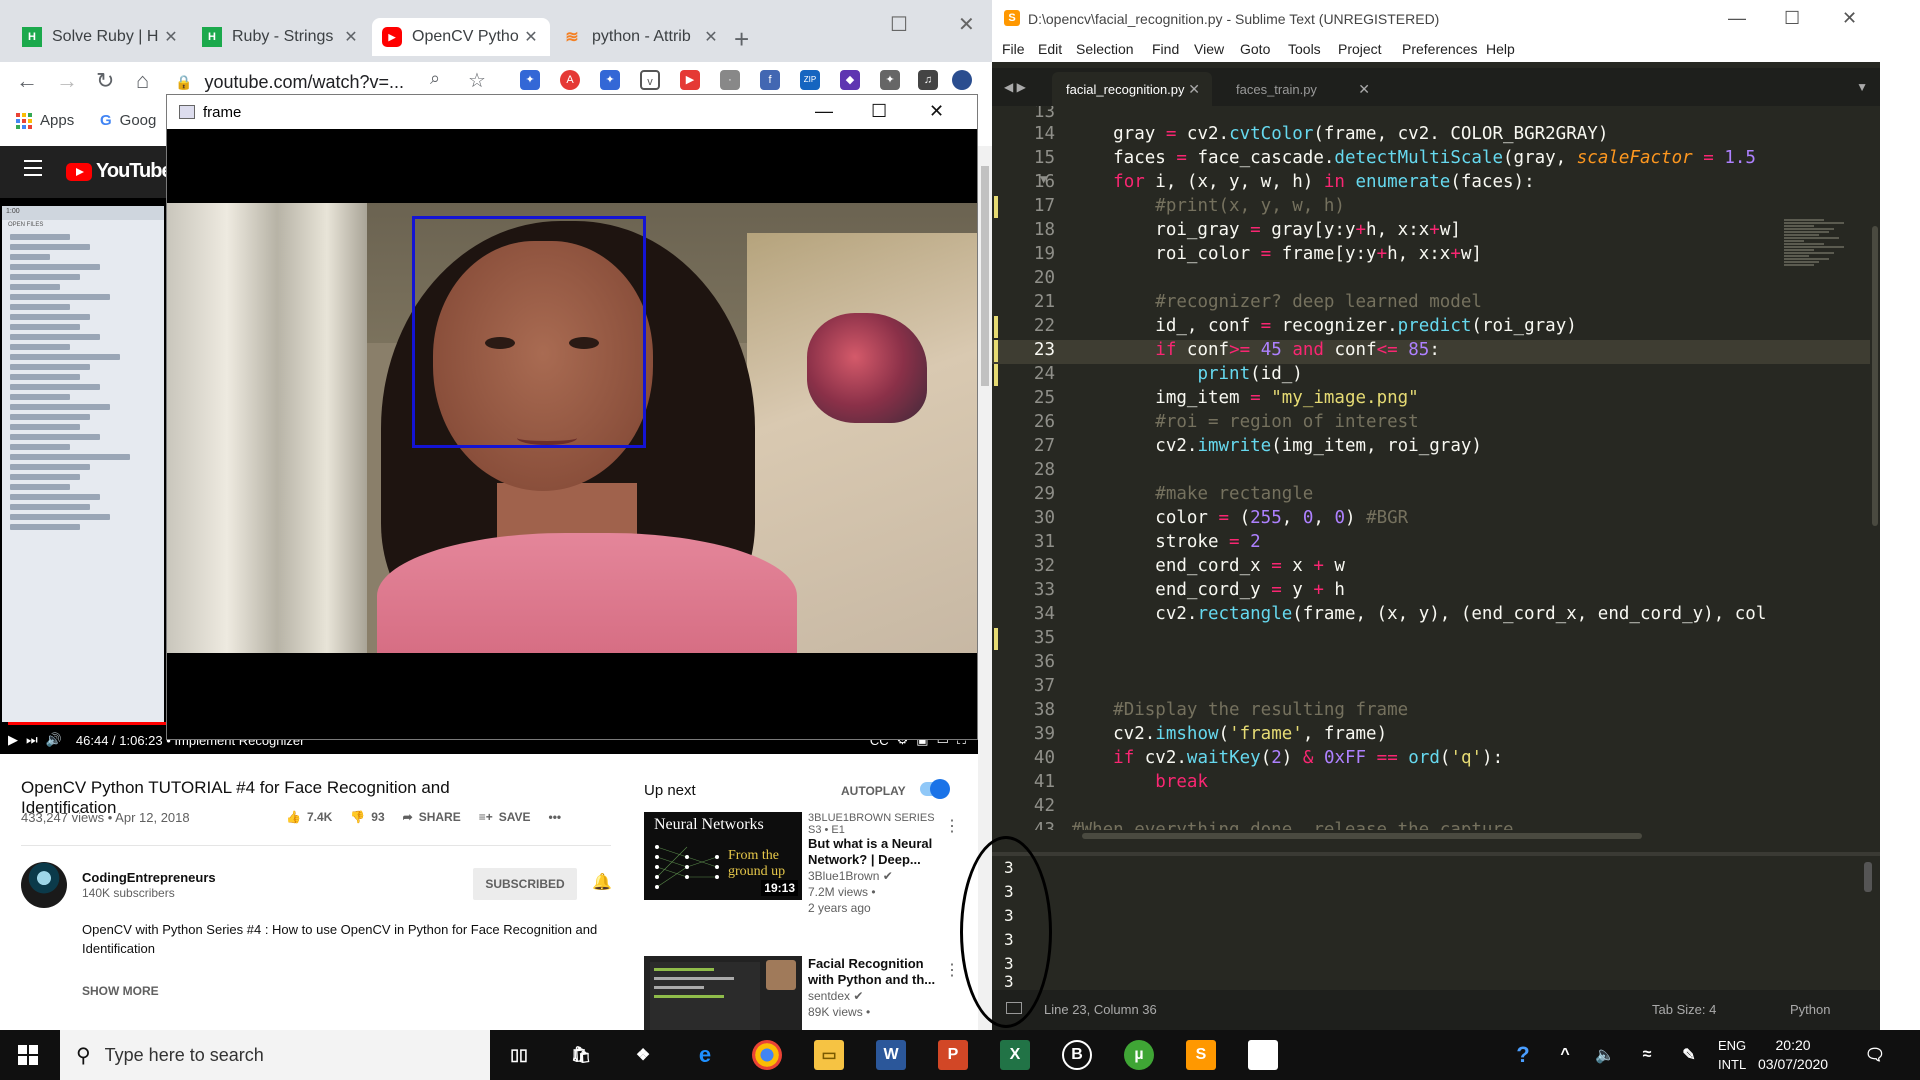 This screenshot has width=1920, height=1080. Describe the element at coordinates (32, 740) in the screenshot. I see `next-icon: ⏭` at that location.